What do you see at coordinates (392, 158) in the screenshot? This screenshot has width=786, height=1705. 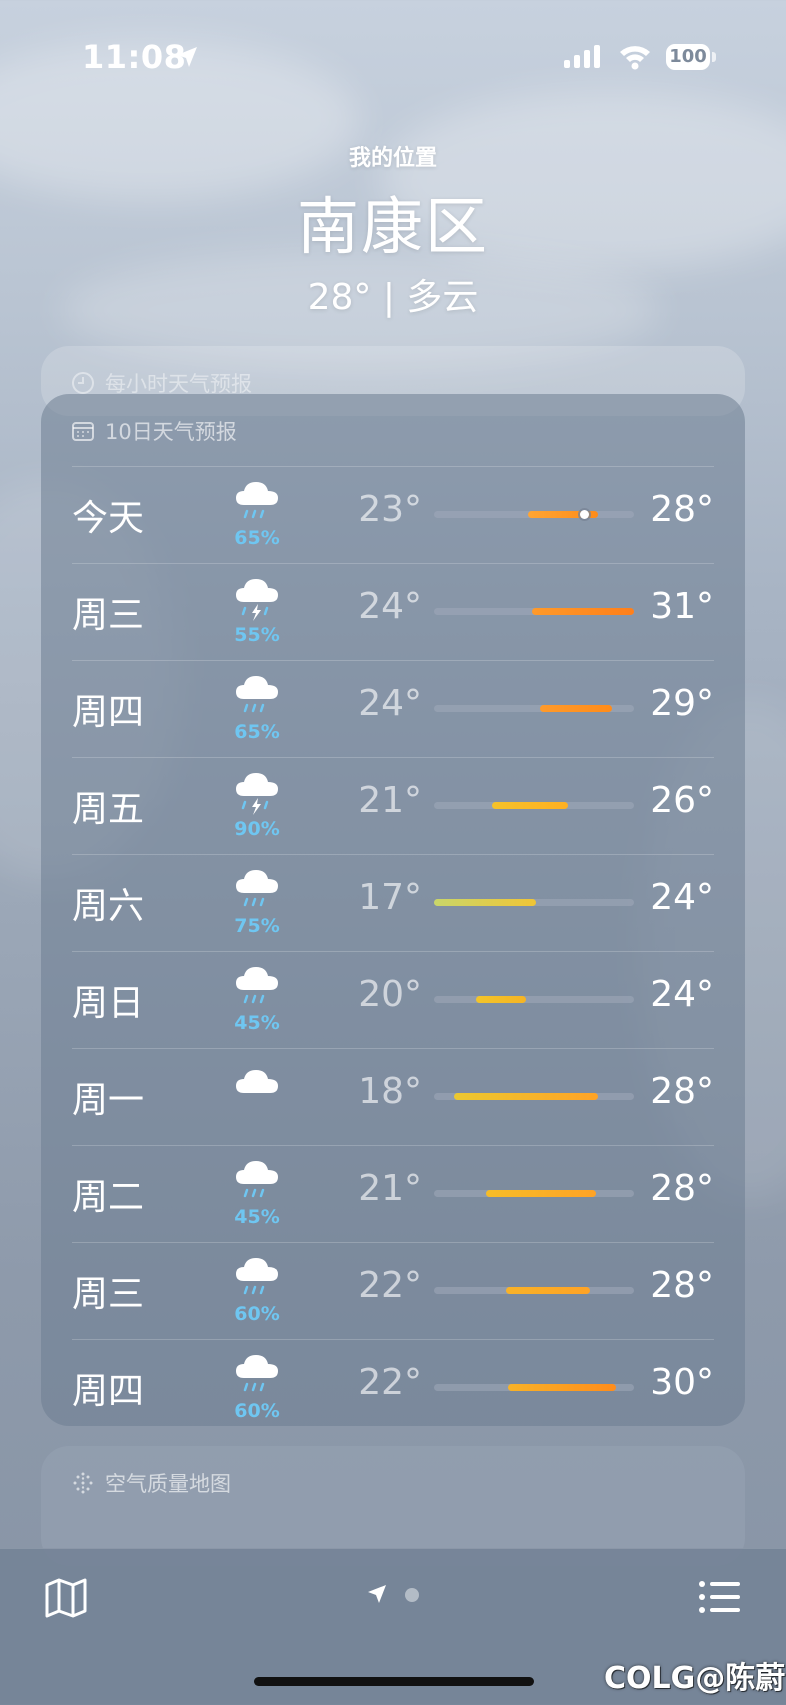 I see `my-location-label: 我的位置` at bounding box center [392, 158].